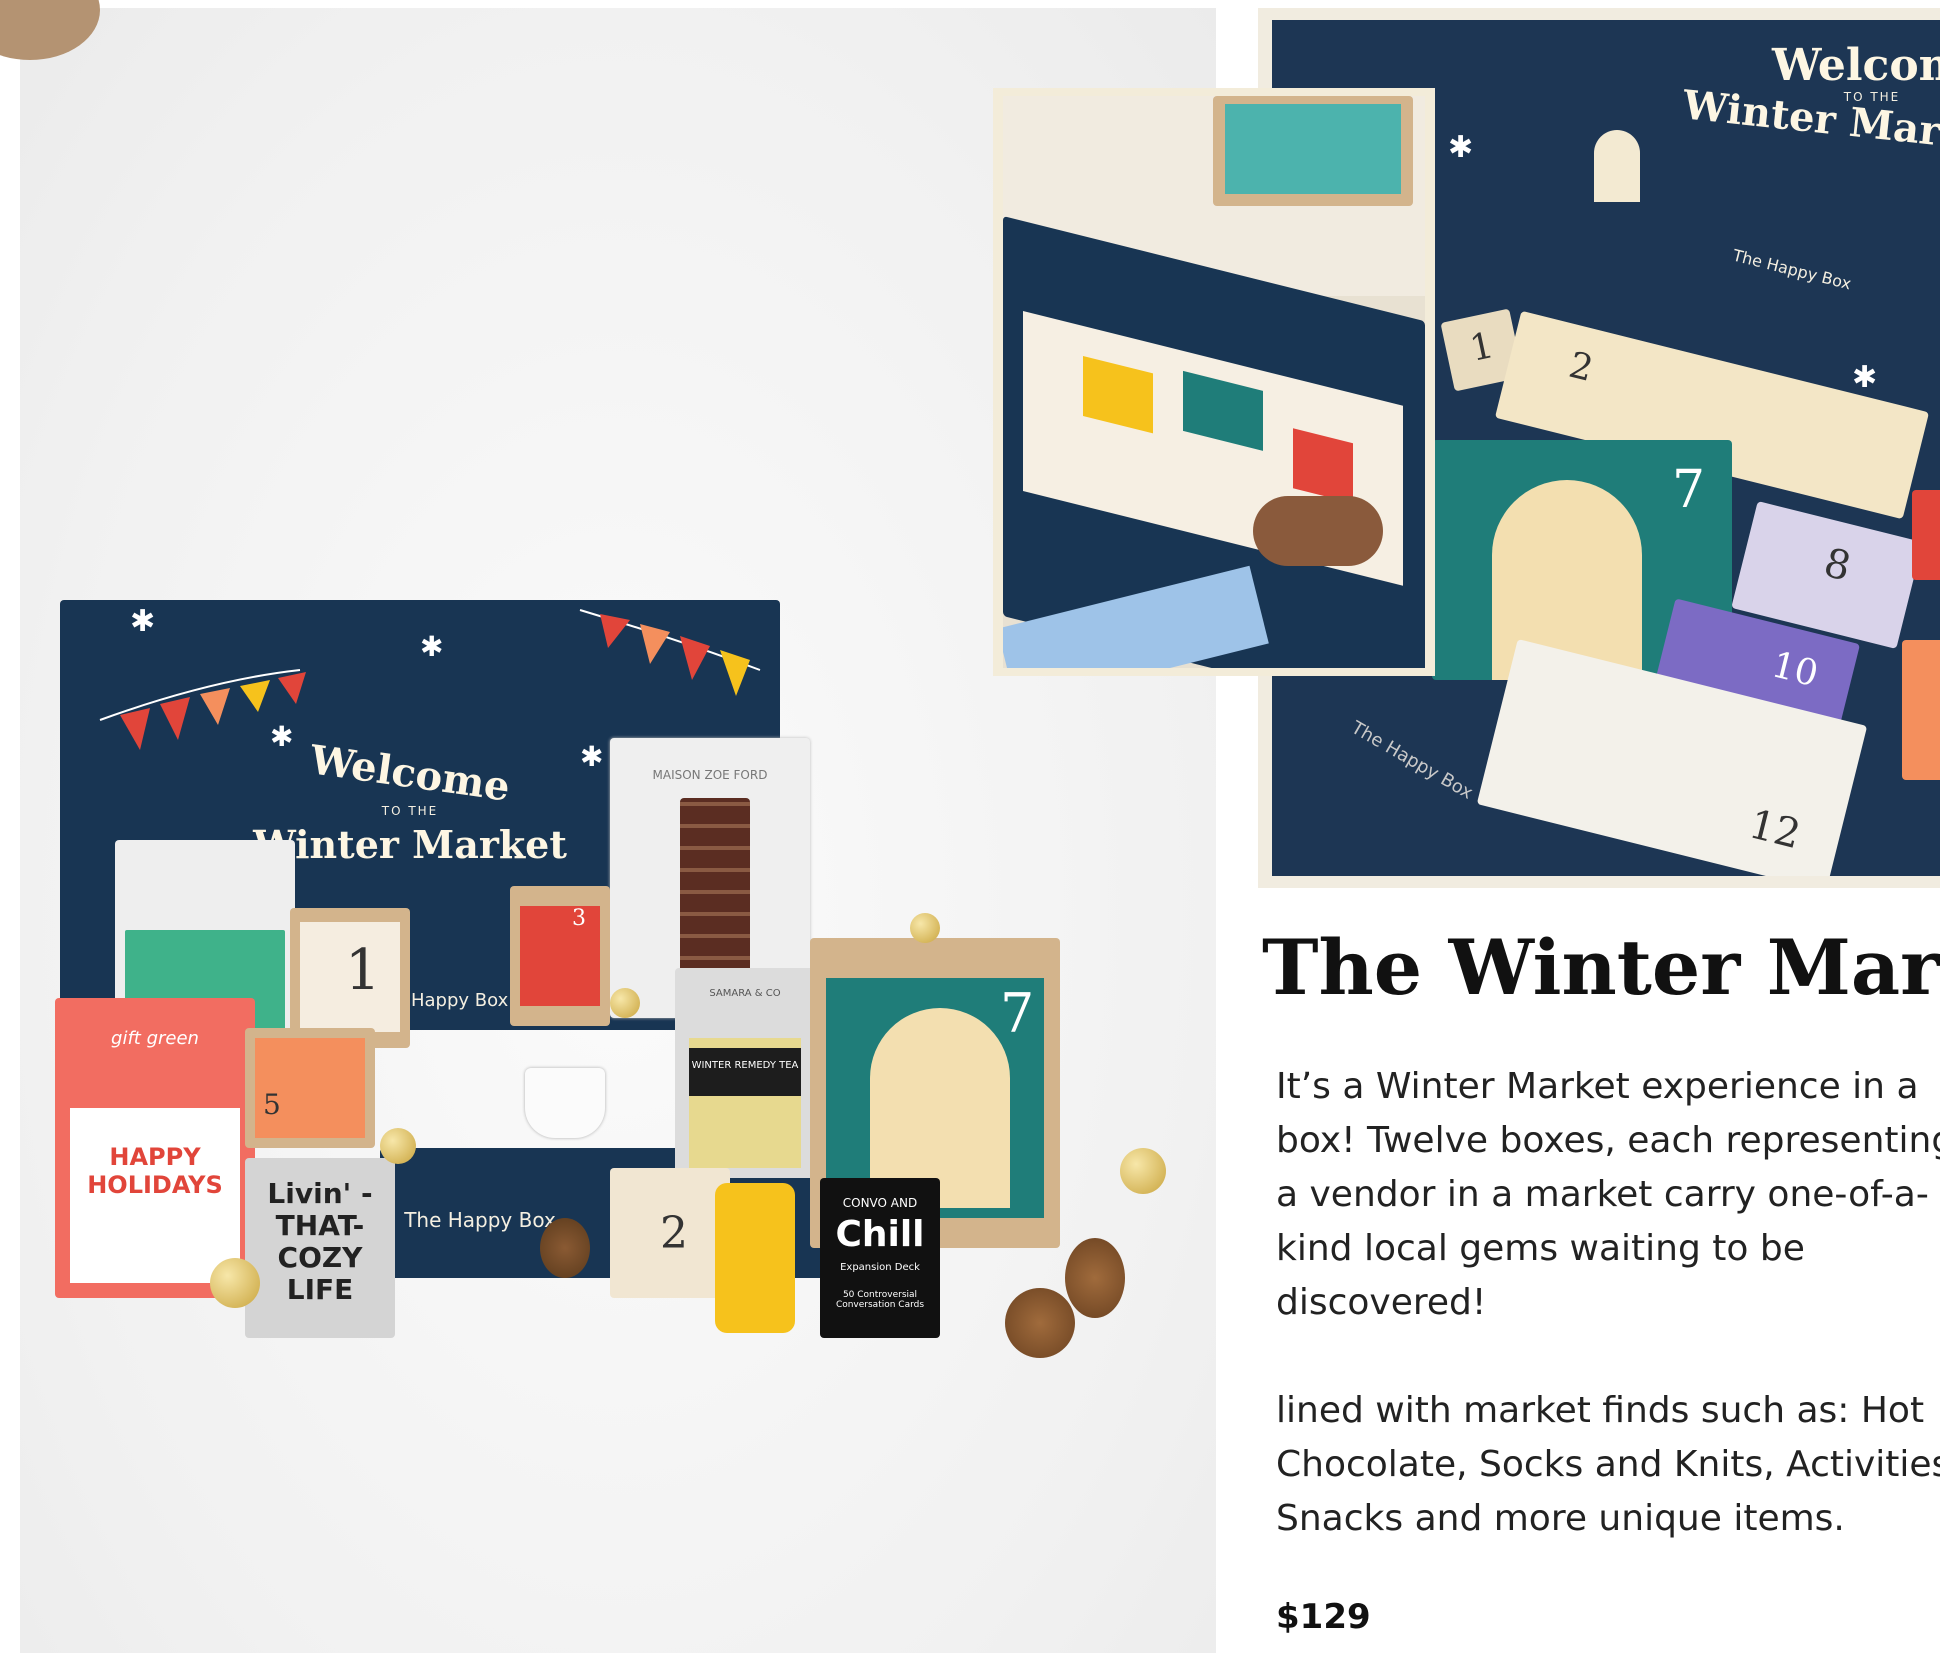 This screenshot has height=1653, width=1940. Describe the element at coordinates (710, 775) in the screenshot. I see `bag-brand-text: MAISON ZOE FORD` at that location.